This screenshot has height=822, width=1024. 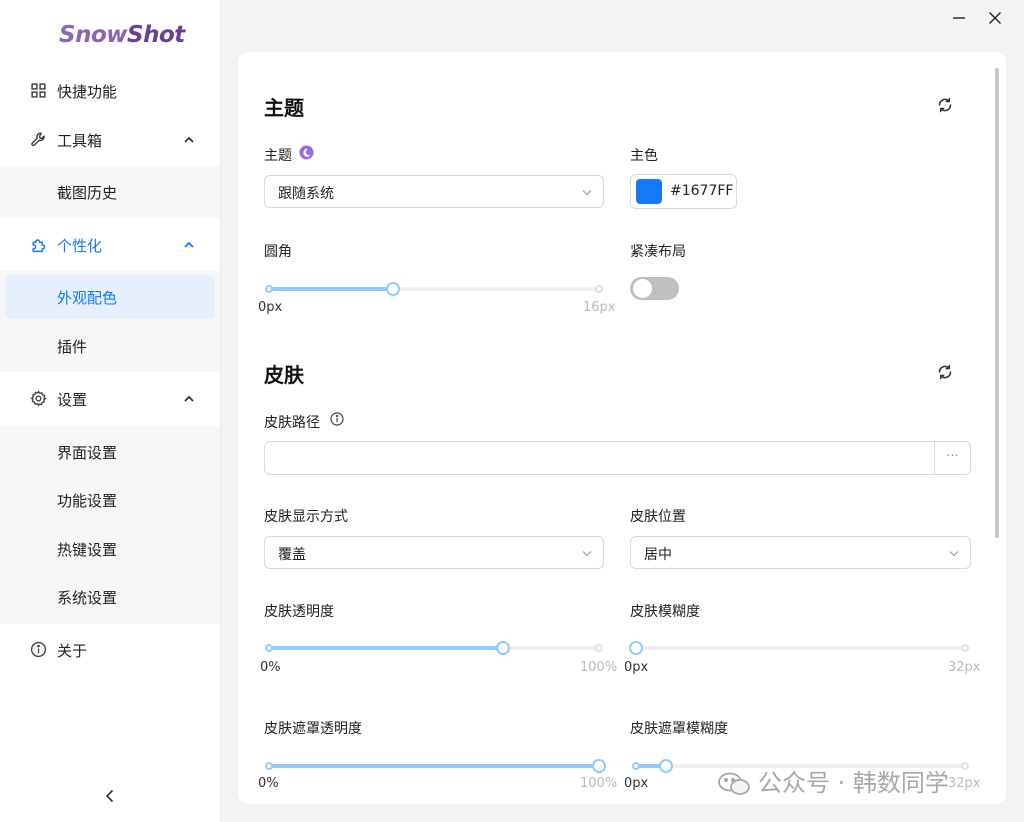 What do you see at coordinates (434, 289) in the screenshot?
I see `radius-slider` at bounding box center [434, 289].